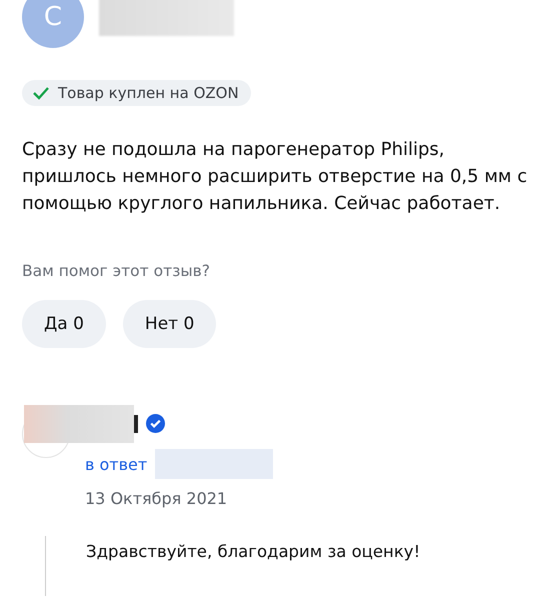 Image resolution: width=552 pixels, height=602 pixels. Describe the element at coordinates (53, 24) in the screenshot. I see `avatar: С` at that location.